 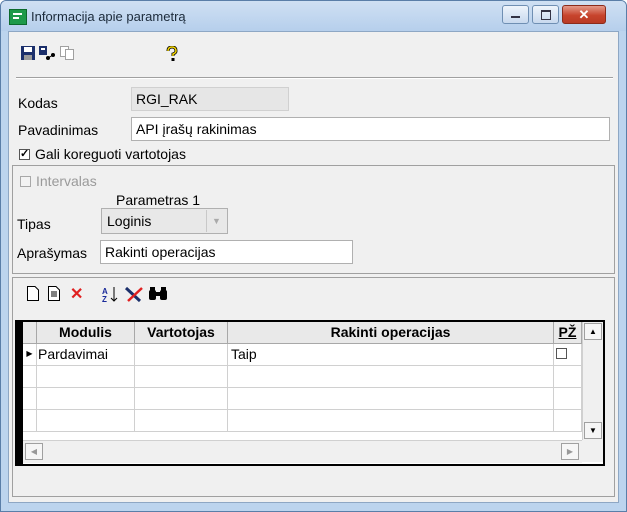 What do you see at coordinates (302, 451) in the screenshot?
I see `horizontal-scrollbar: ◀ ▶` at bounding box center [302, 451].